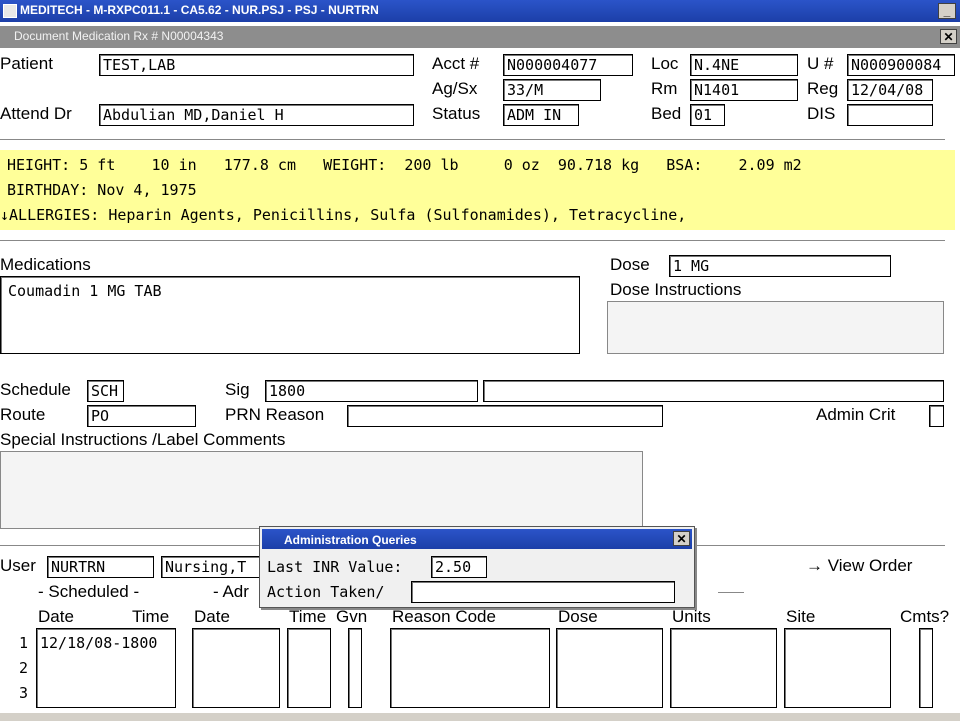 The image size is (960, 721). Describe the element at coordinates (856, 414) in the screenshot. I see `admin-crit-label: Admin Crit` at that location.